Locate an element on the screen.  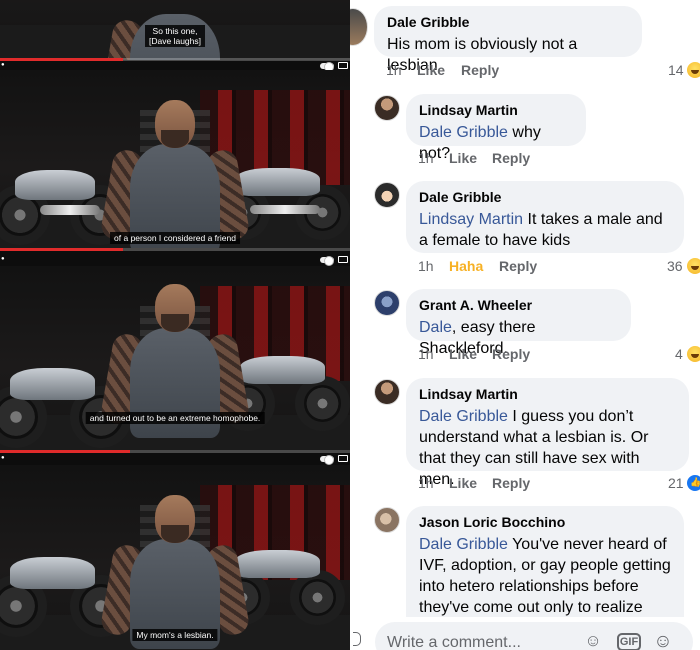
video-frame-1: So this one, [Dave laughs] is located at coordinates (175, 30).